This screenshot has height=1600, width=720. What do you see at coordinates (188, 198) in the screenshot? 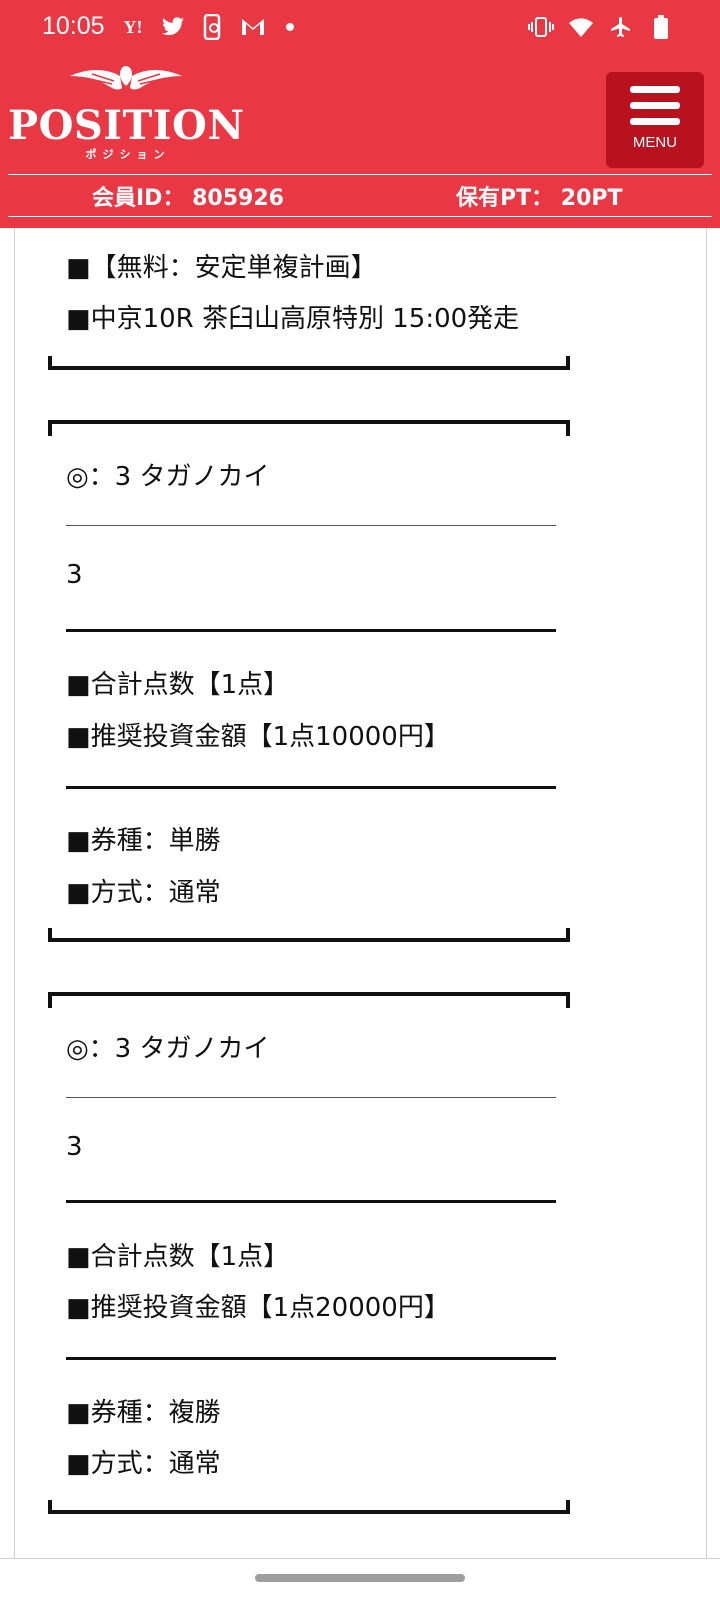
I see `member-id: 会員ID： 805926` at bounding box center [188, 198].